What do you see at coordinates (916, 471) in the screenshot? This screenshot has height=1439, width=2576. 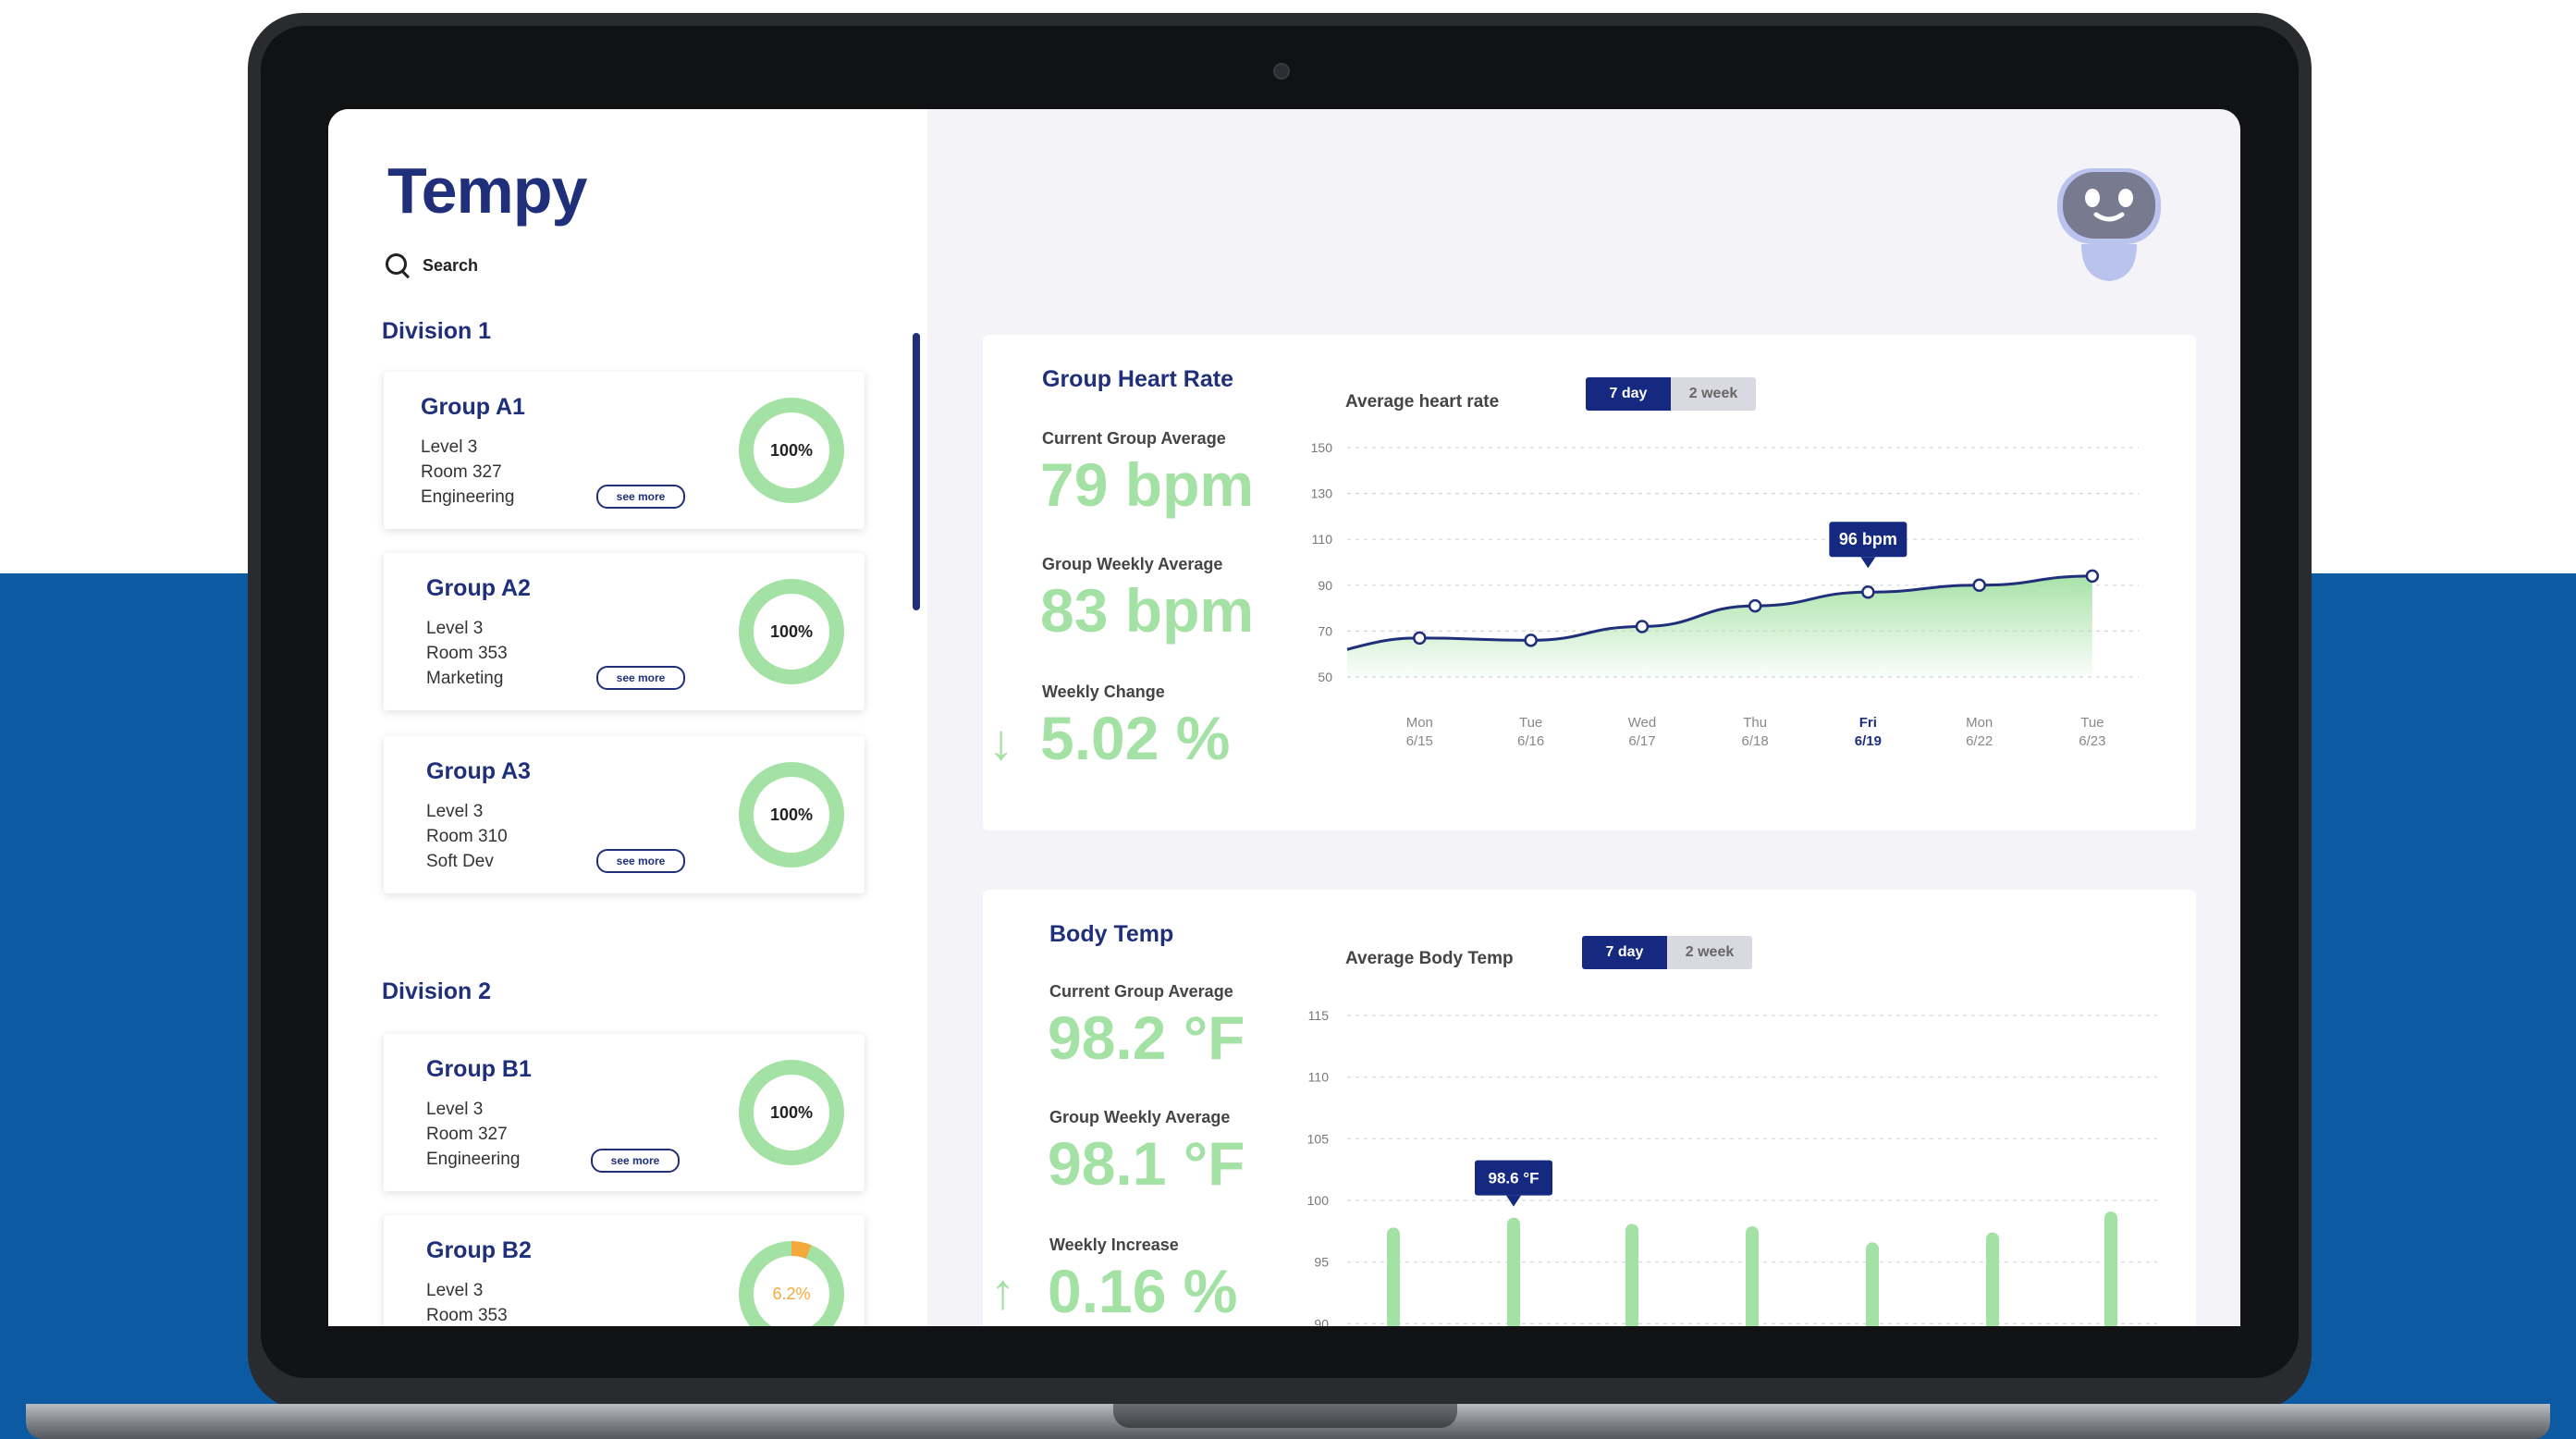 I see `sidebar-scrollbar` at bounding box center [916, 471].